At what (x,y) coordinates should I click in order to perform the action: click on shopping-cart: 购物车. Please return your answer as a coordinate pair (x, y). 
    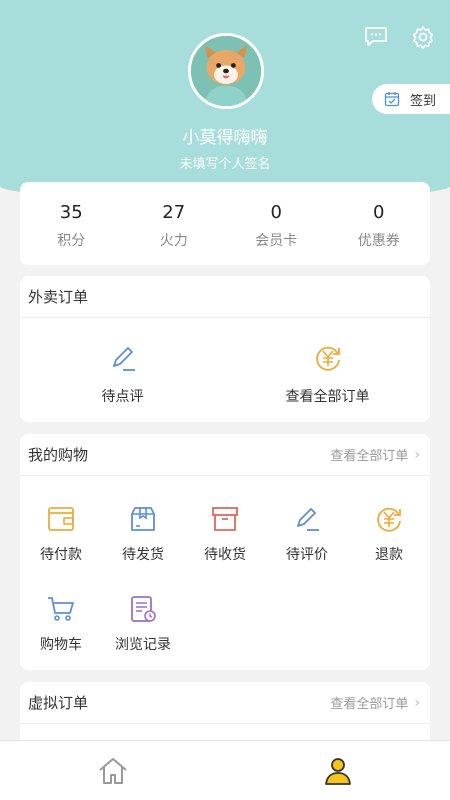
    Looking at the image, I should click on (61, 611).